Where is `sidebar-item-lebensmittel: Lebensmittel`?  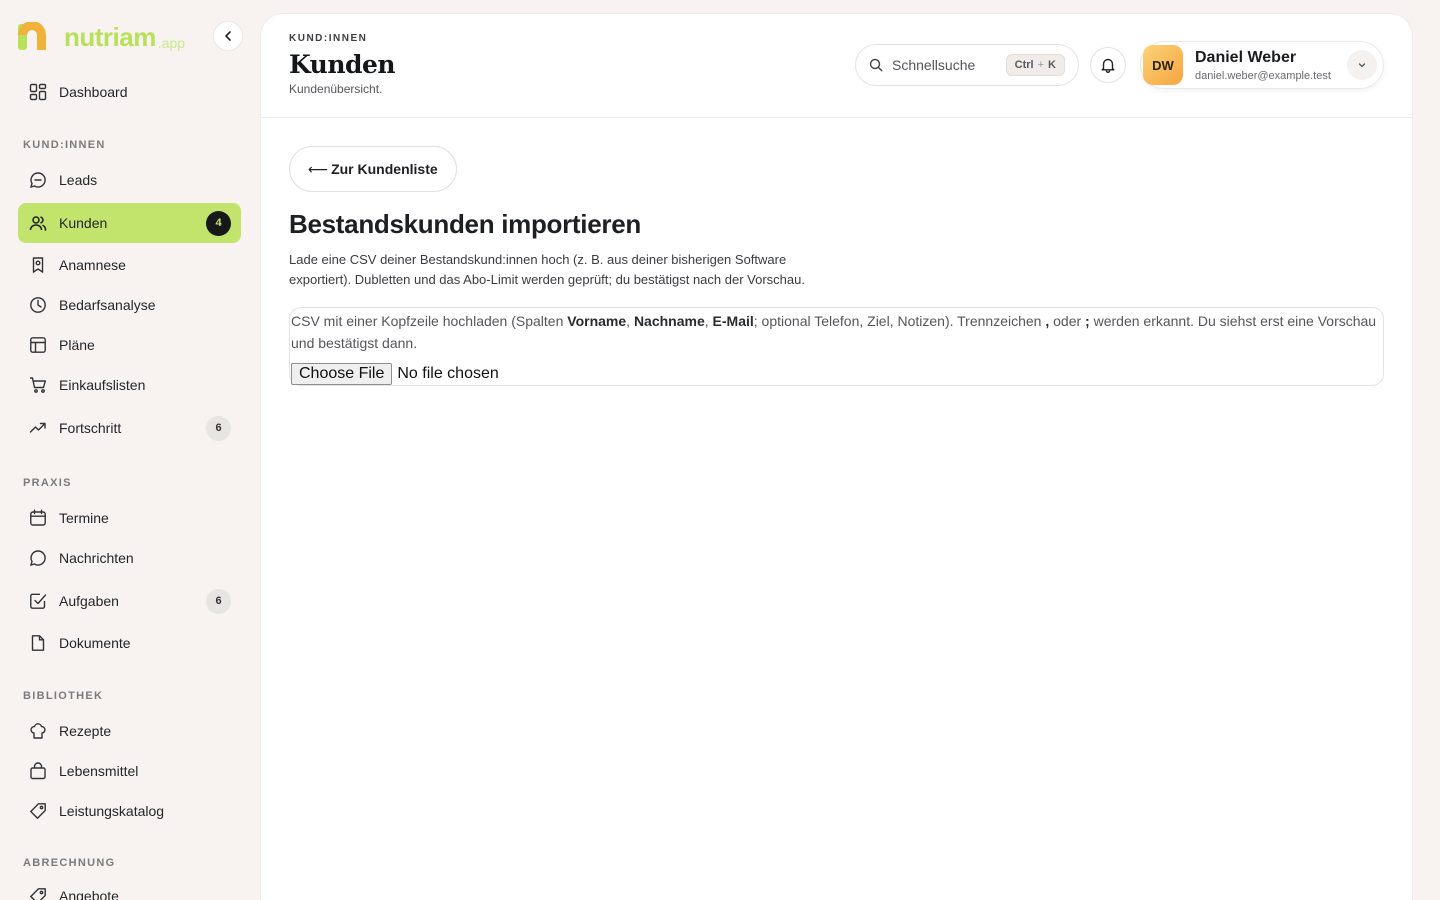 sidebar-item-lebensmittel: Lebensmittel is located at coordinates (129, 771).